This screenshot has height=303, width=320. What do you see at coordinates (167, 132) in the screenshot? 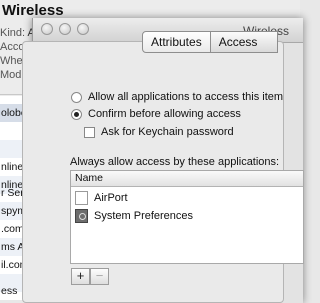
I see `ask-password-label: Ask for Keychain password` at bounding box center [167, 132].